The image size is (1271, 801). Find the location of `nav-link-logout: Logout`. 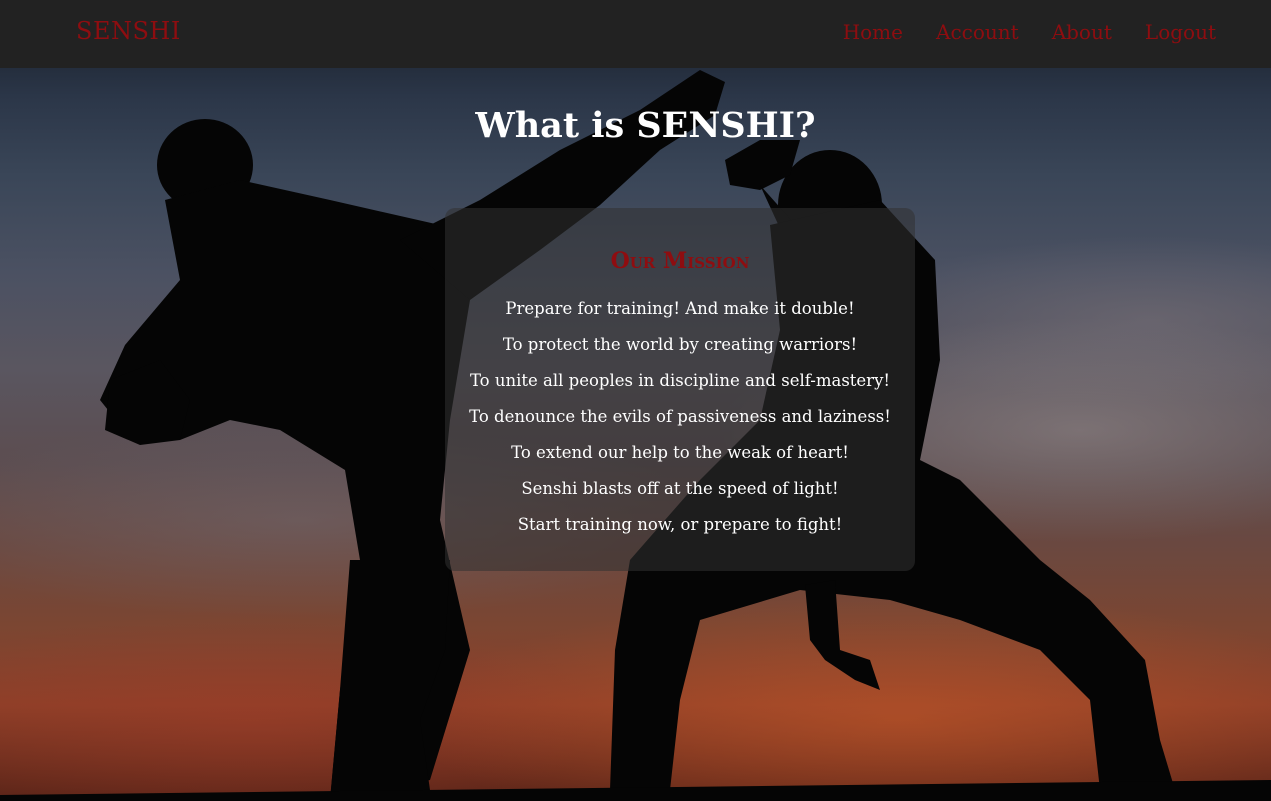

nav-link-logout: Logout is located at coordinates (1180, 32).